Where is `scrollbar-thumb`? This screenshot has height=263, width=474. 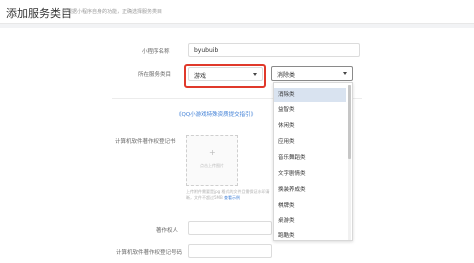 scrollbar-thumb is located at coordinates (349, 122).